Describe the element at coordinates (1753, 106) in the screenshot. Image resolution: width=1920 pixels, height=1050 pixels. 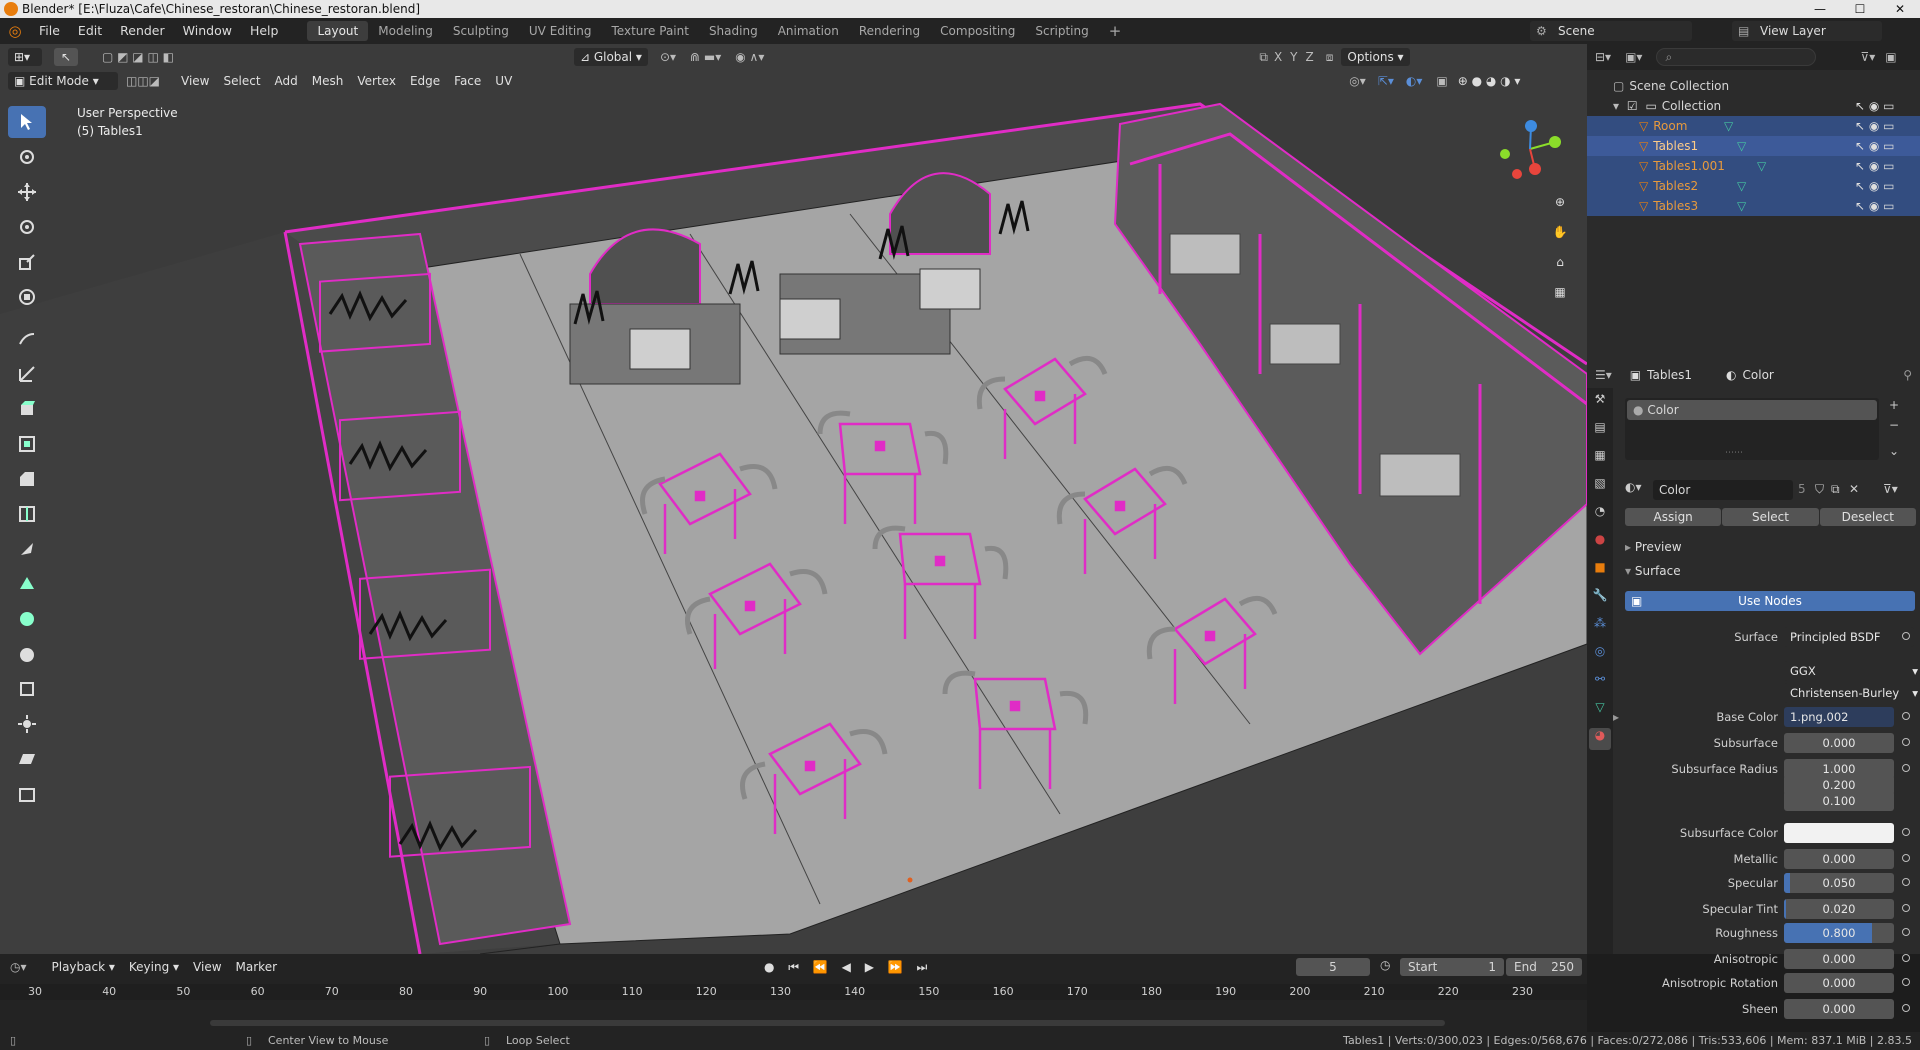
I see `outliner-collection: ▾ ☑ ▭ Collection ↖ ◉ ▭` at that location.